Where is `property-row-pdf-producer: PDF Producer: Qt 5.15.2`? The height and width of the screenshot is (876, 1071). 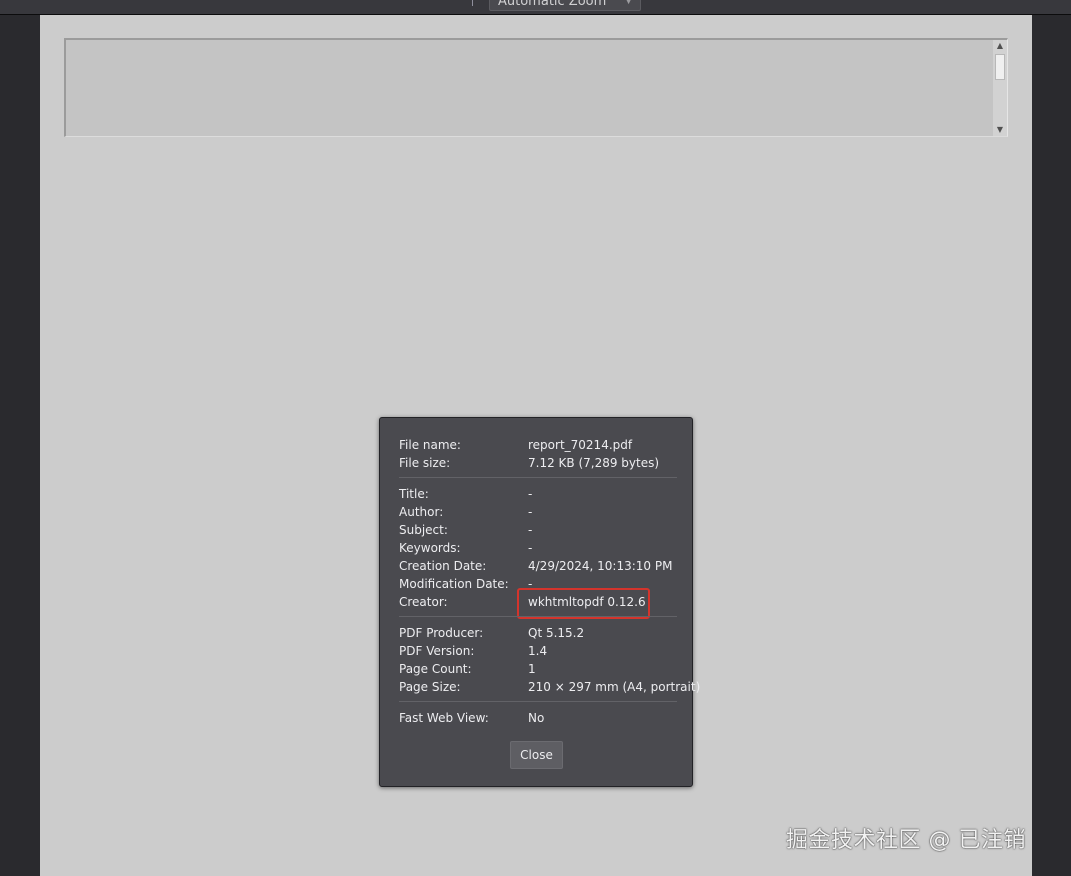
property-row-pdf-producer: PDF Producer: Qt 5.15.2 is located at coordinates (538, 633).